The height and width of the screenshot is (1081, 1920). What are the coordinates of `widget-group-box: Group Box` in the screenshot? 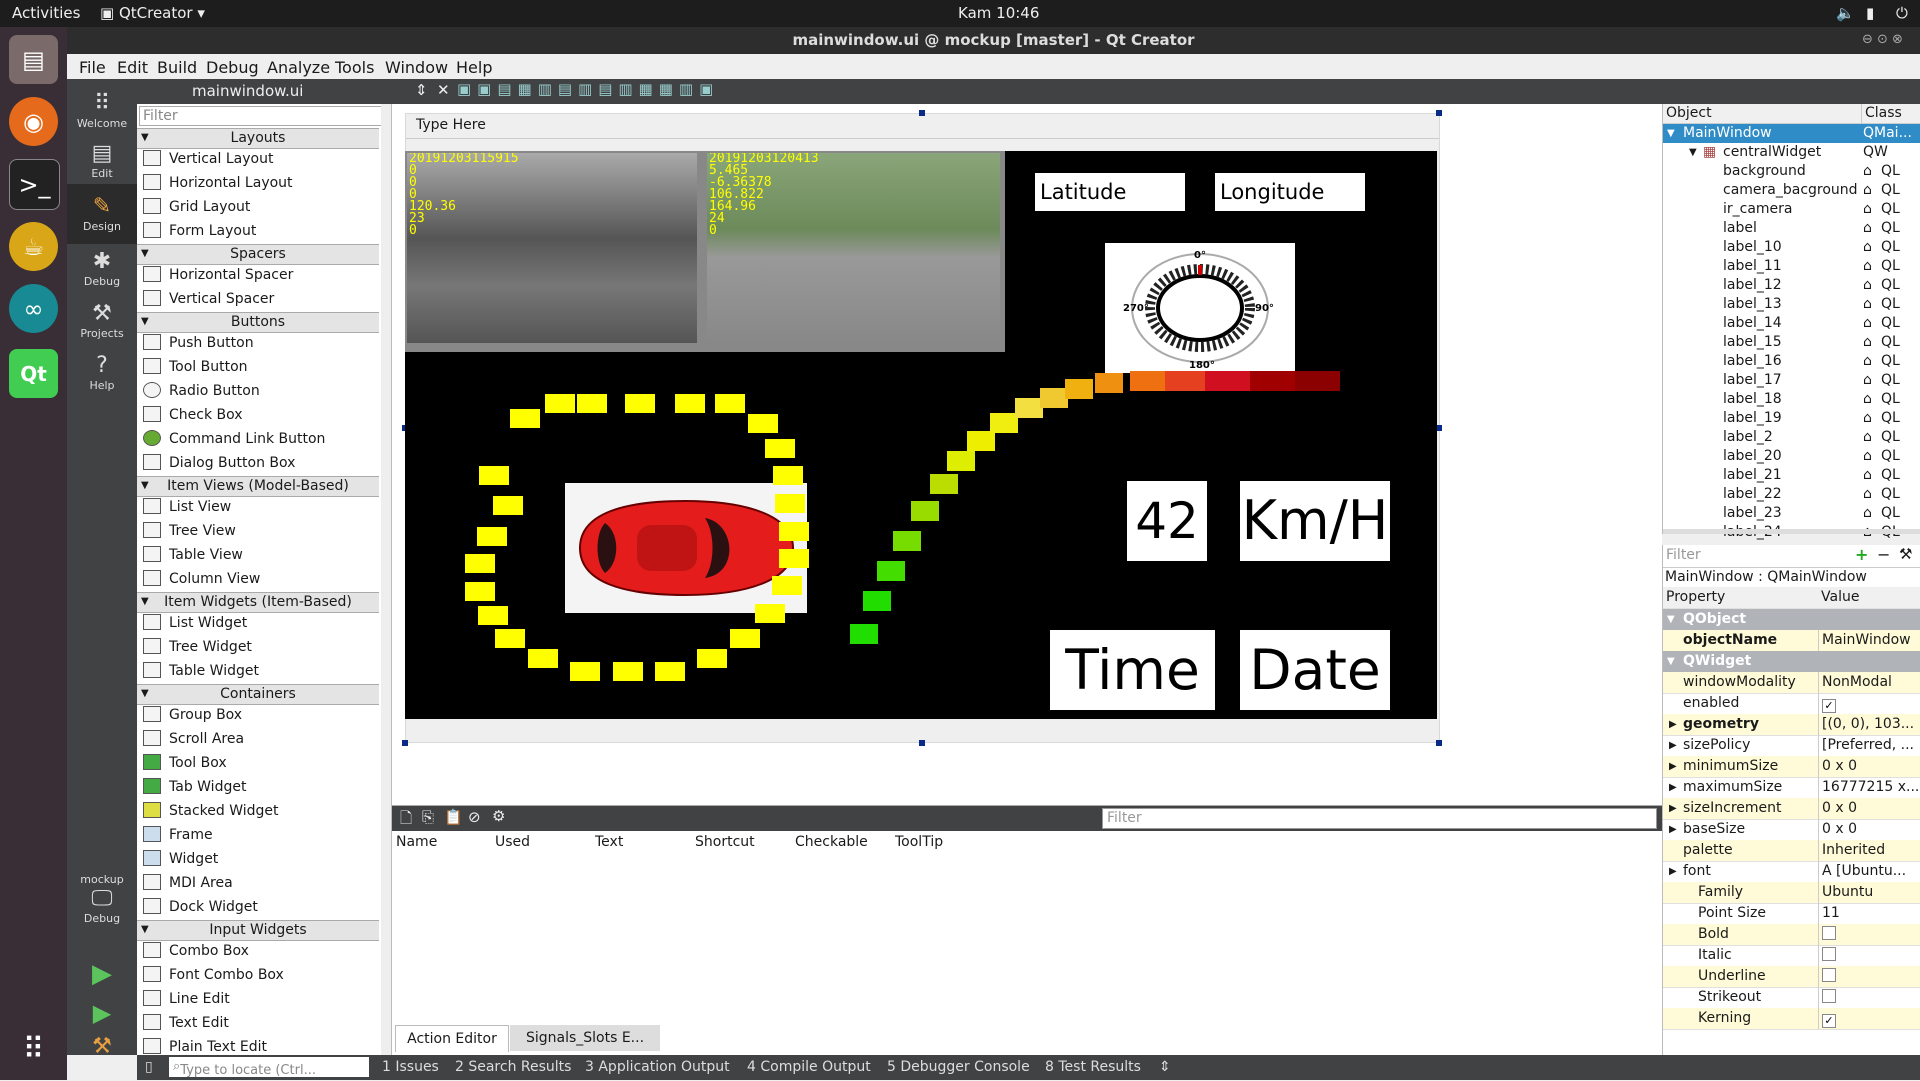 It's located at (192, 715).